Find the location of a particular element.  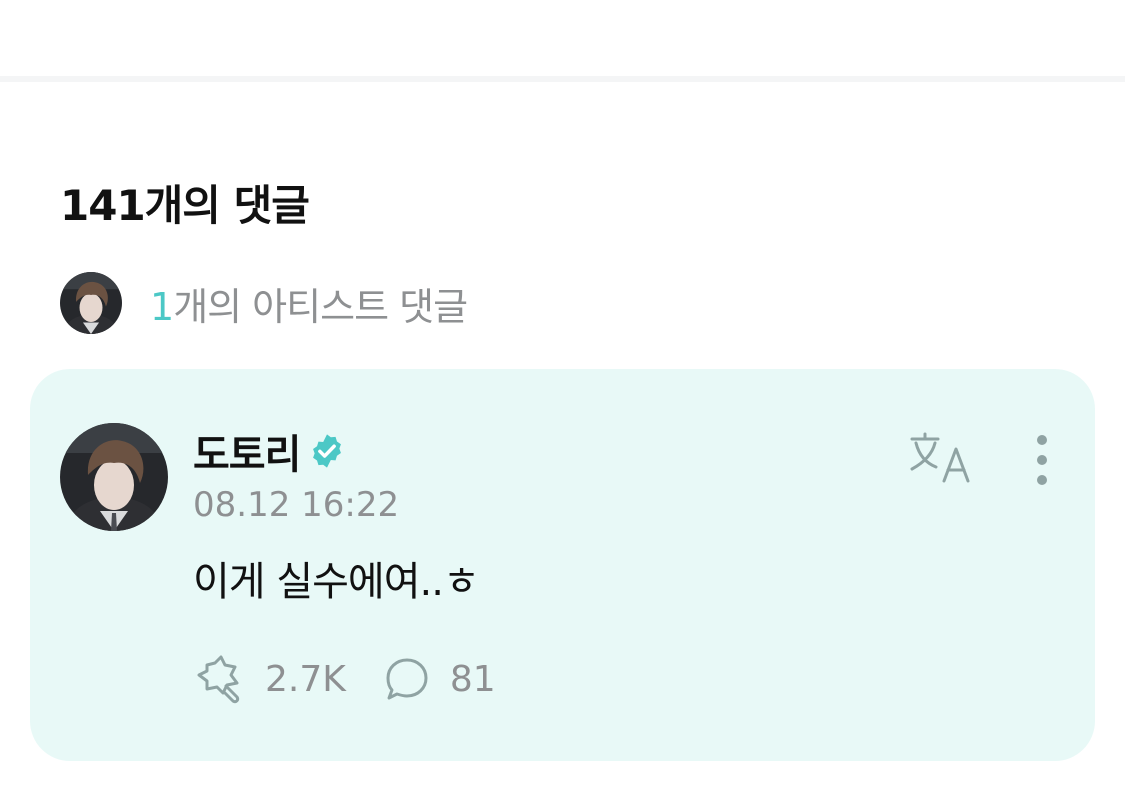

artist-comments-link: 1개의 아티스트 댓글 is located at coordinates (264, 303).